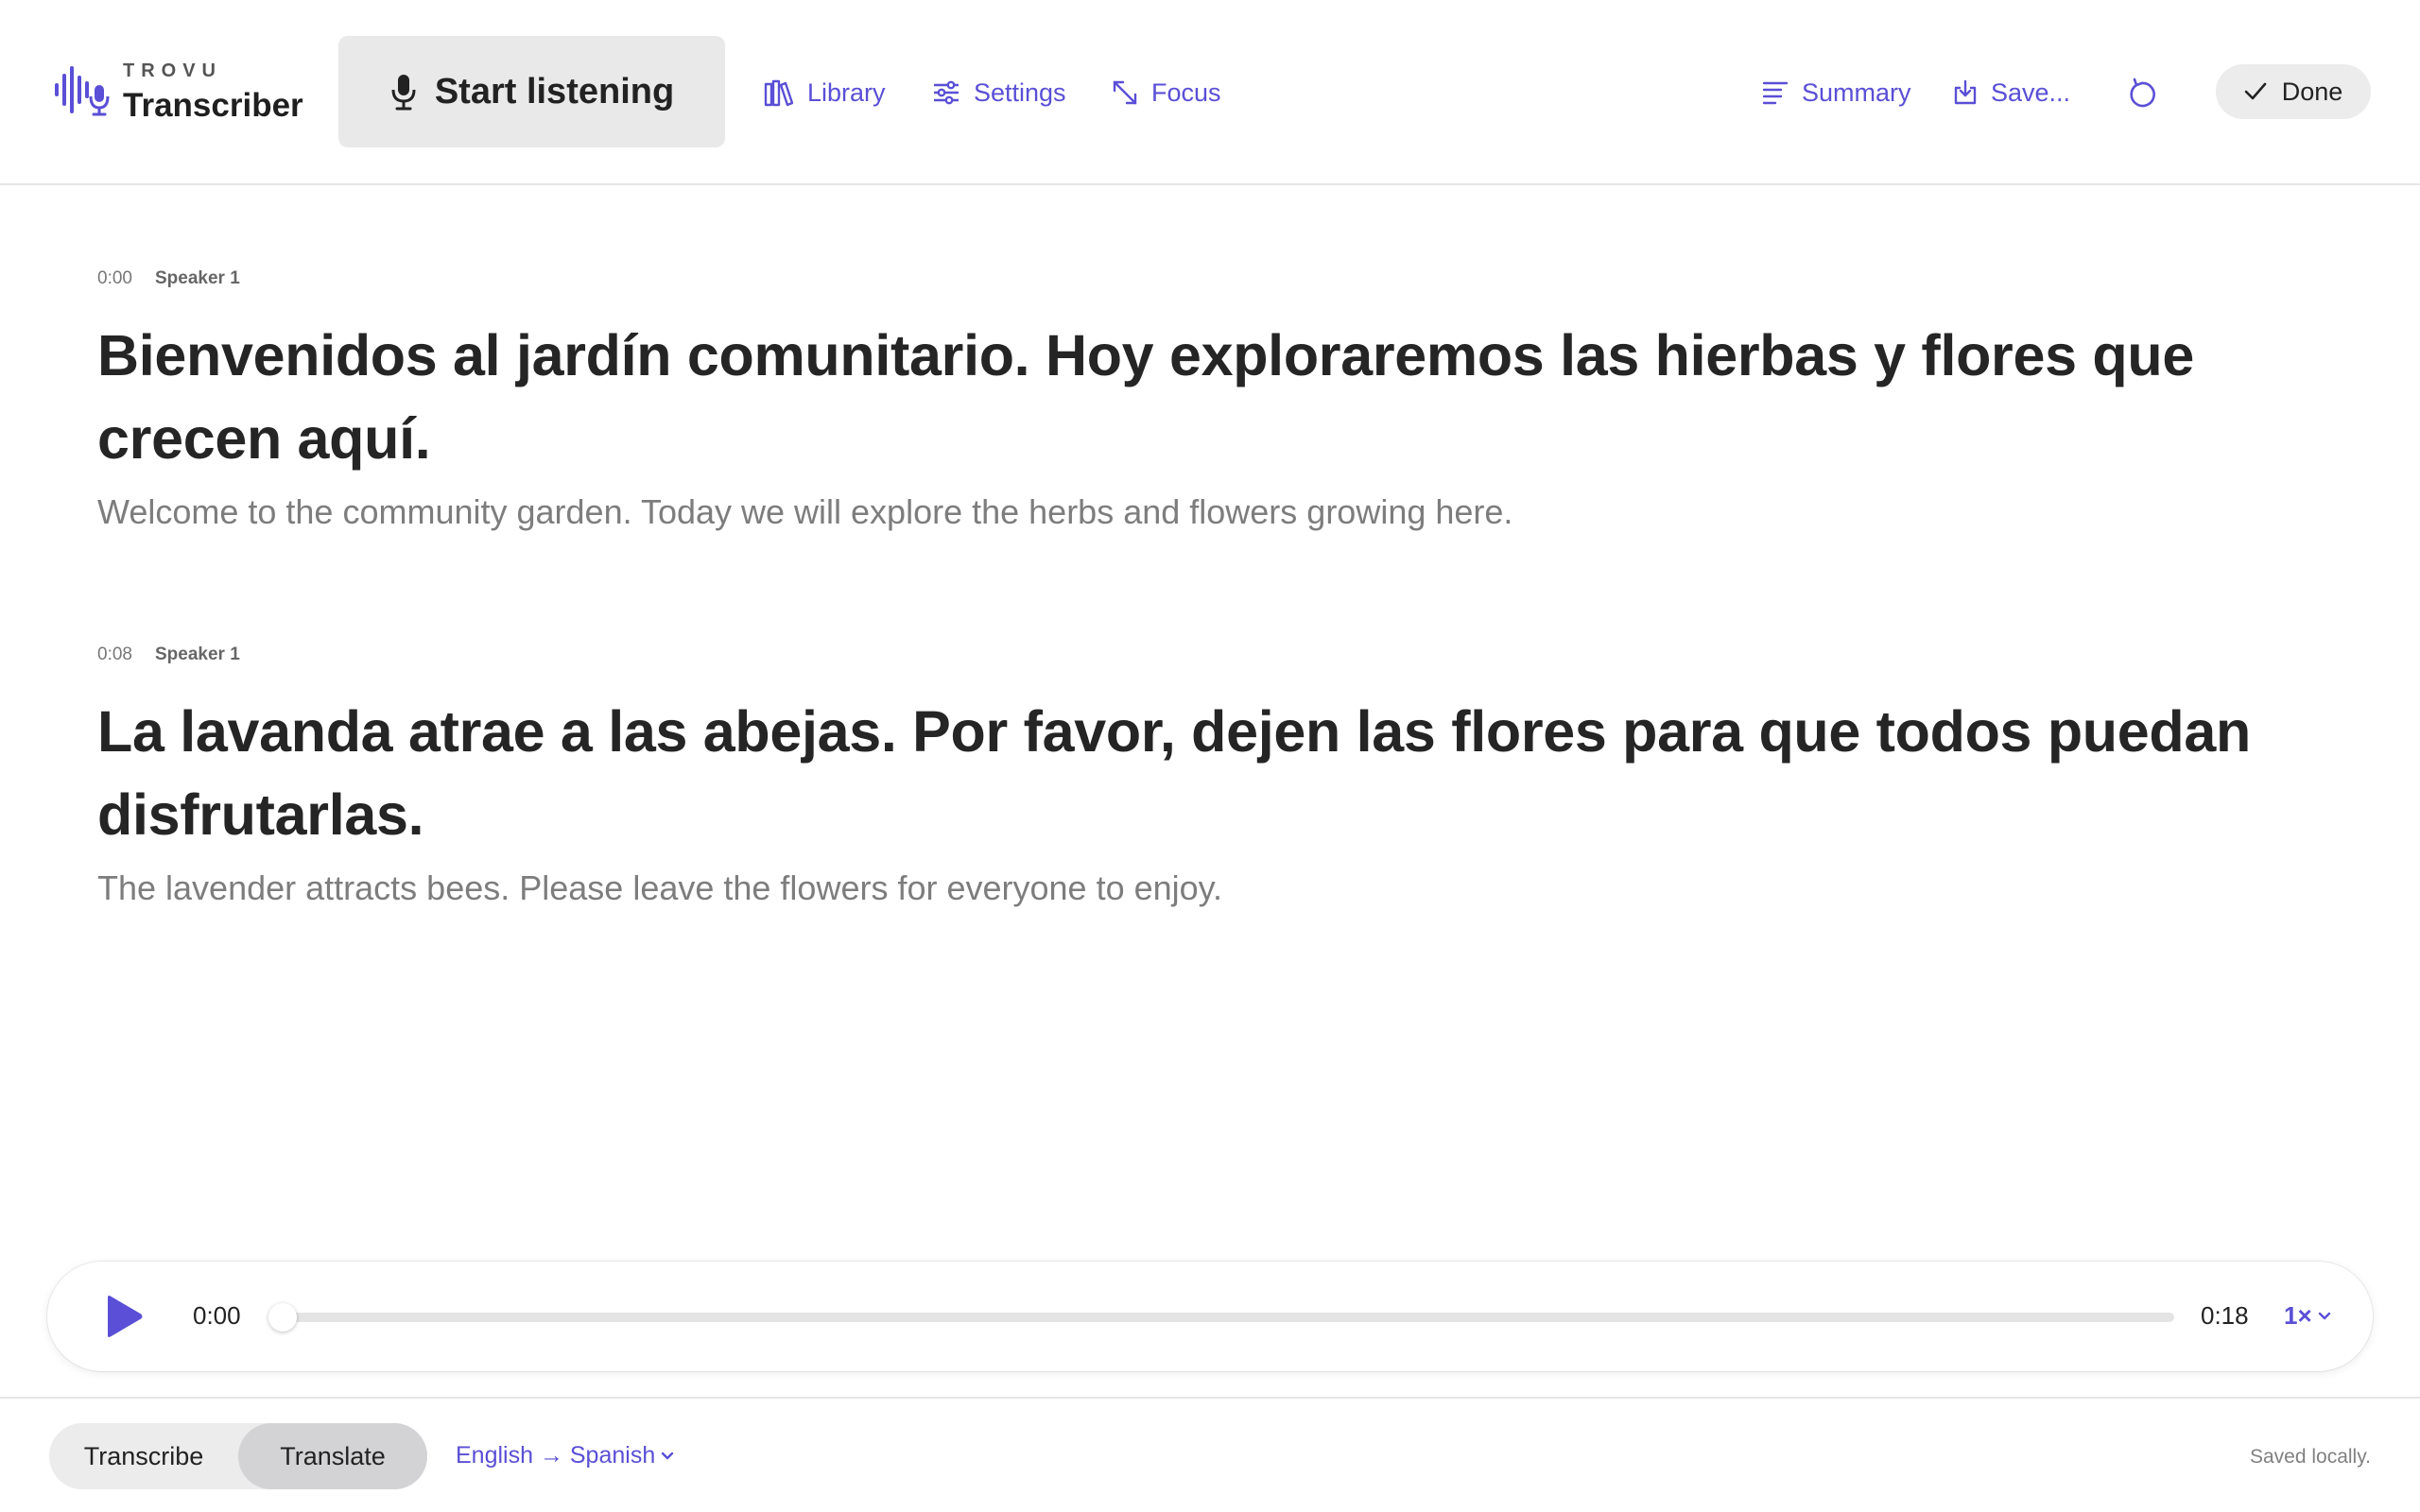 This screenshot has width=2420, height=1512. I want to click on done-button: Done, so click(2294, 91).